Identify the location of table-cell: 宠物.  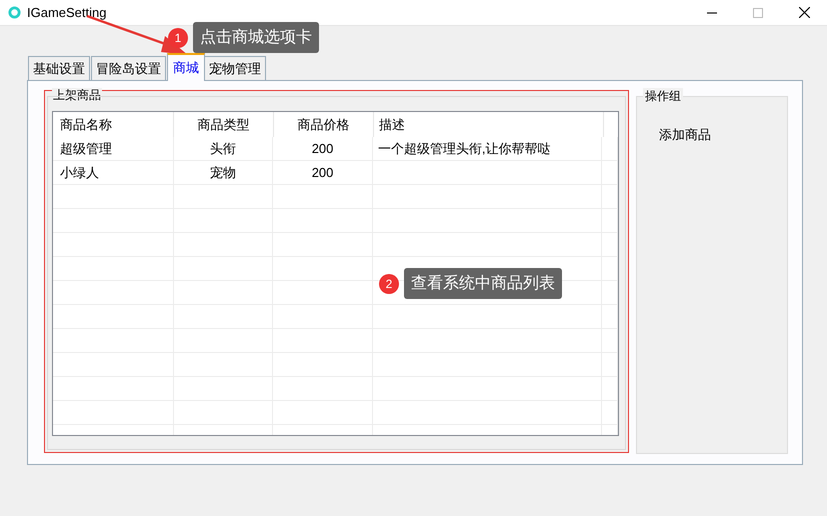
(224, 172).